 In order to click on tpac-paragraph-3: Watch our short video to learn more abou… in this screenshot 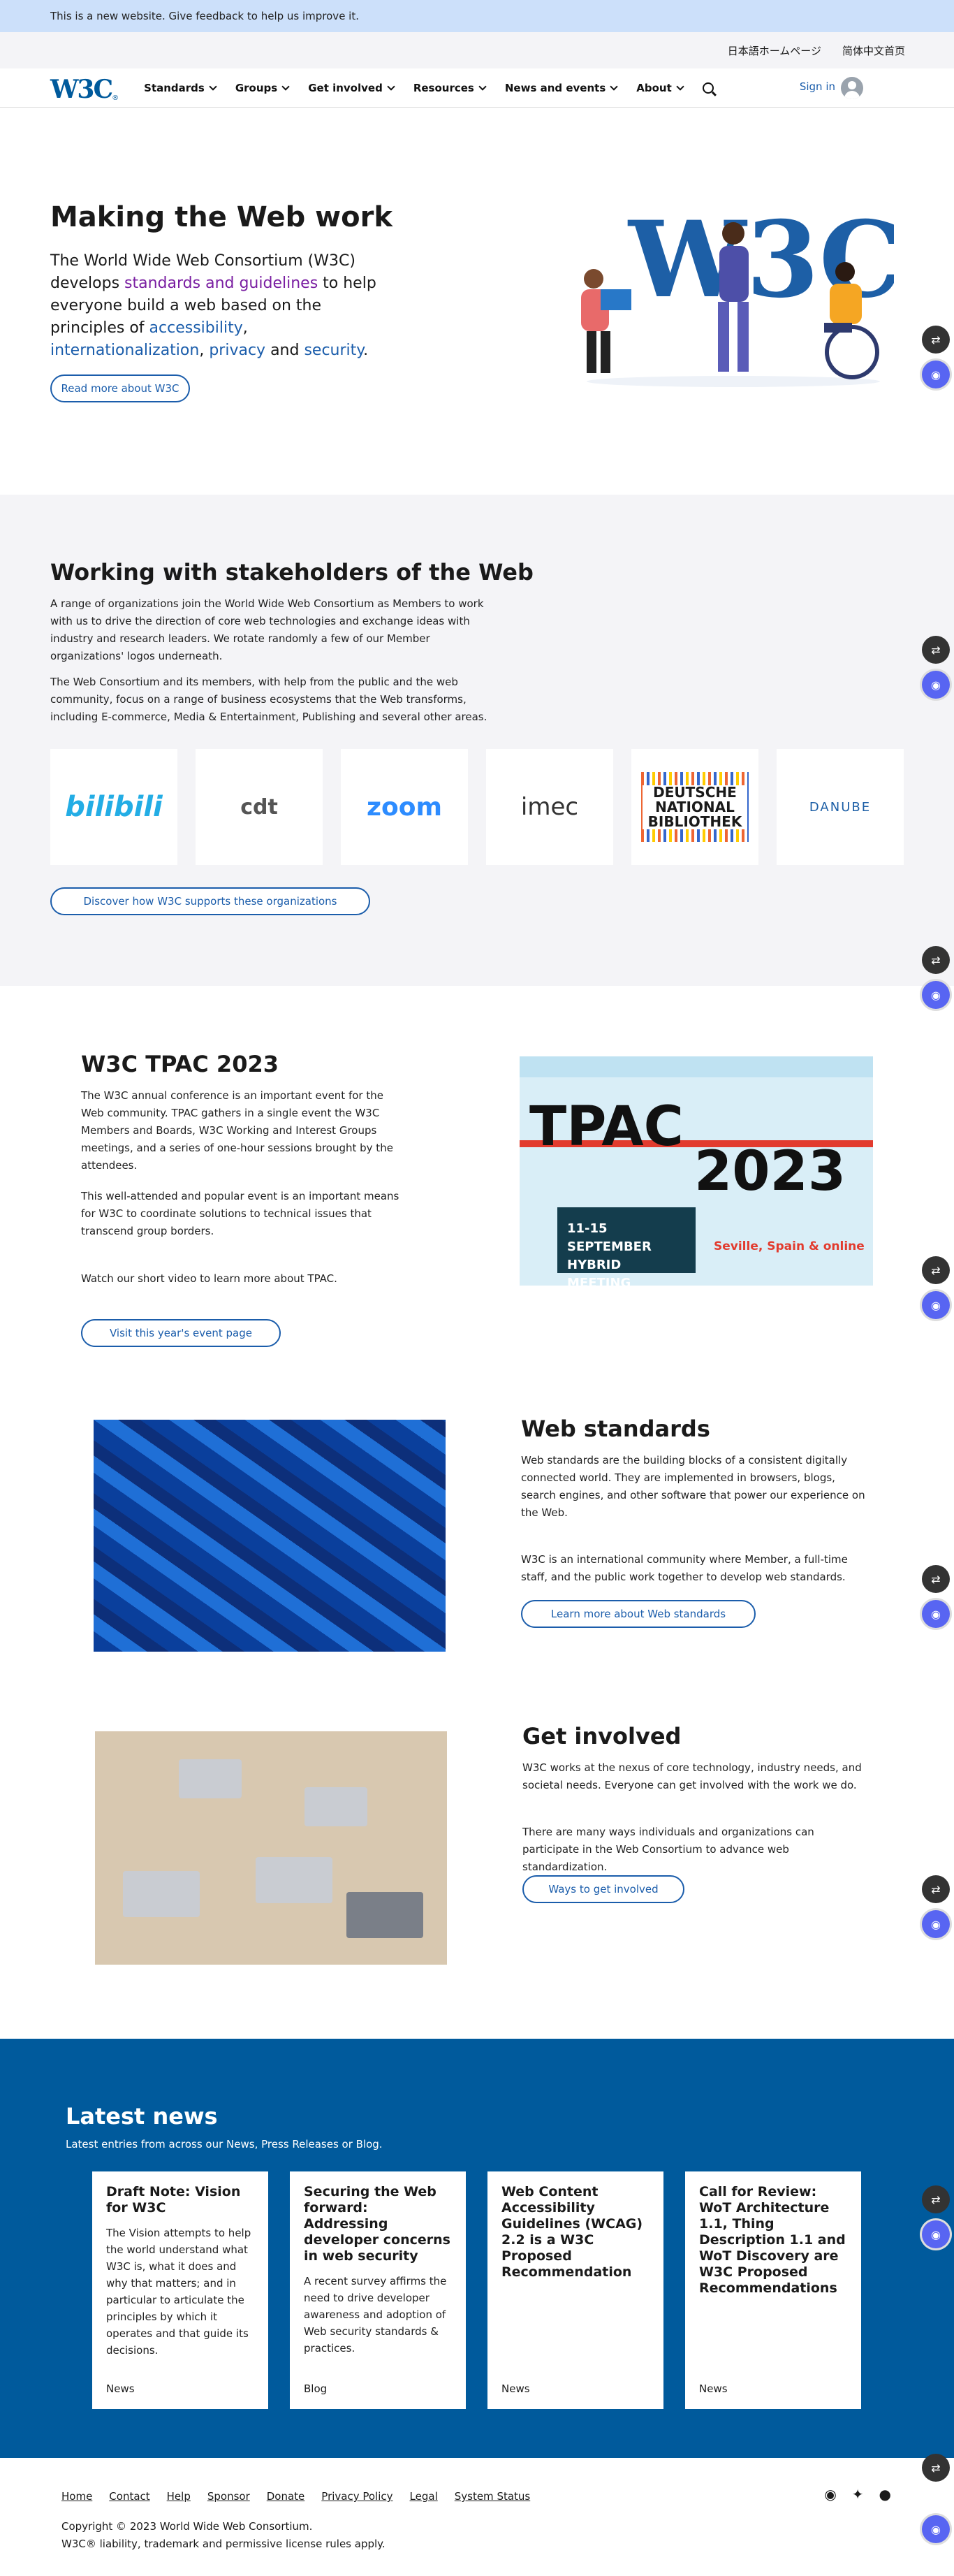, I will do `click(209, 1278)`.